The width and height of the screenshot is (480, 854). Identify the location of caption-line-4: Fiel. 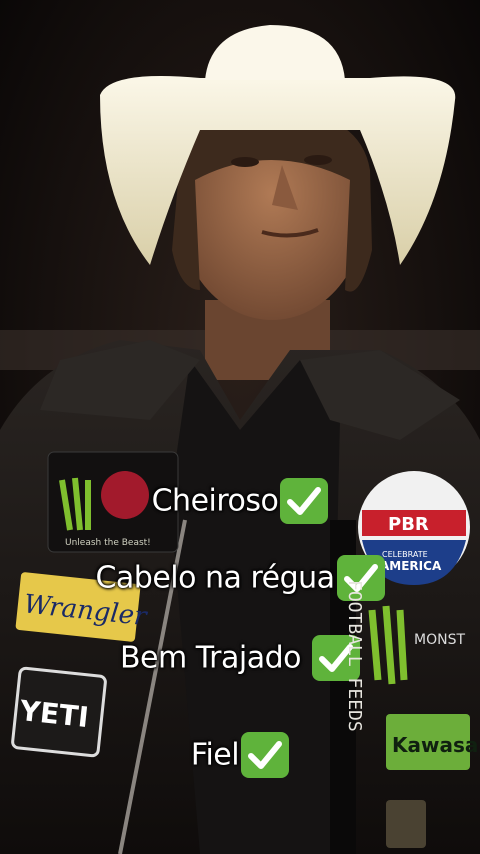
(240, 755).